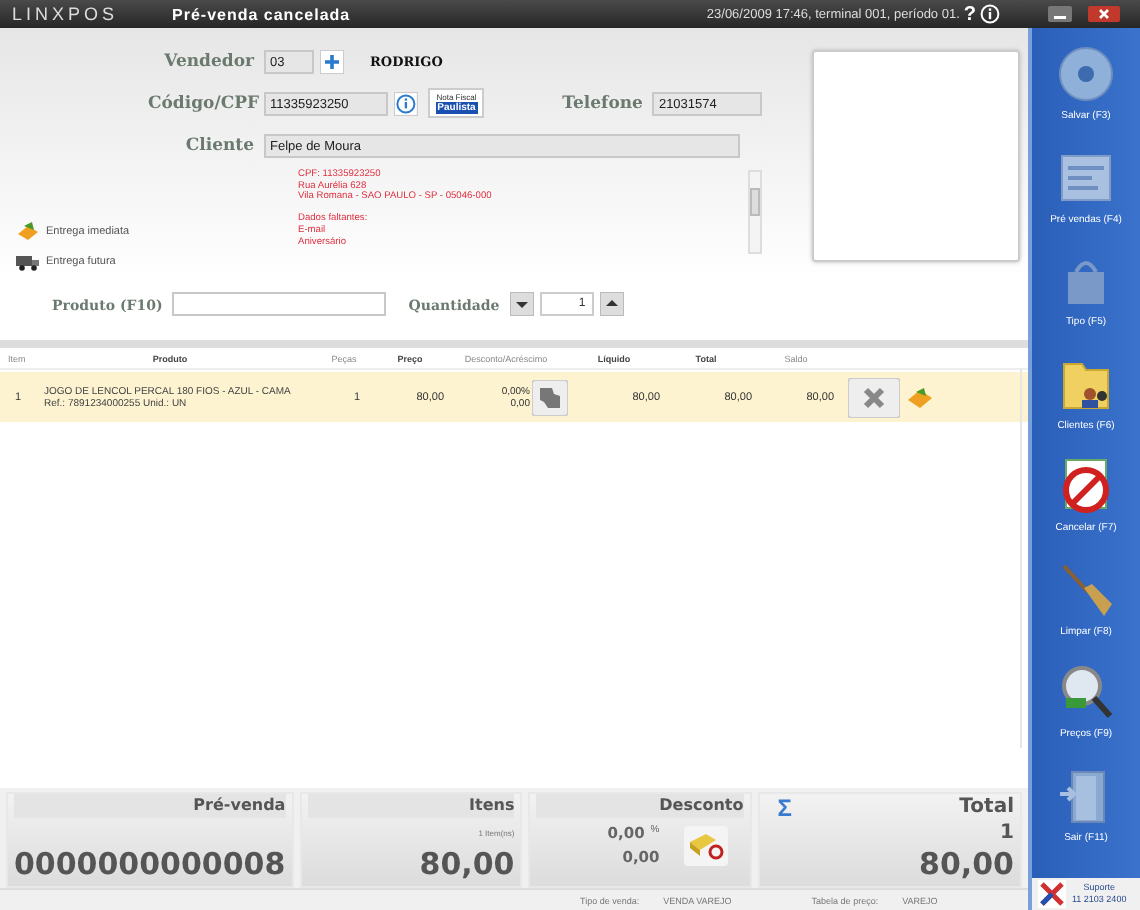  I want to click on search-icon, so click(1086, 692).